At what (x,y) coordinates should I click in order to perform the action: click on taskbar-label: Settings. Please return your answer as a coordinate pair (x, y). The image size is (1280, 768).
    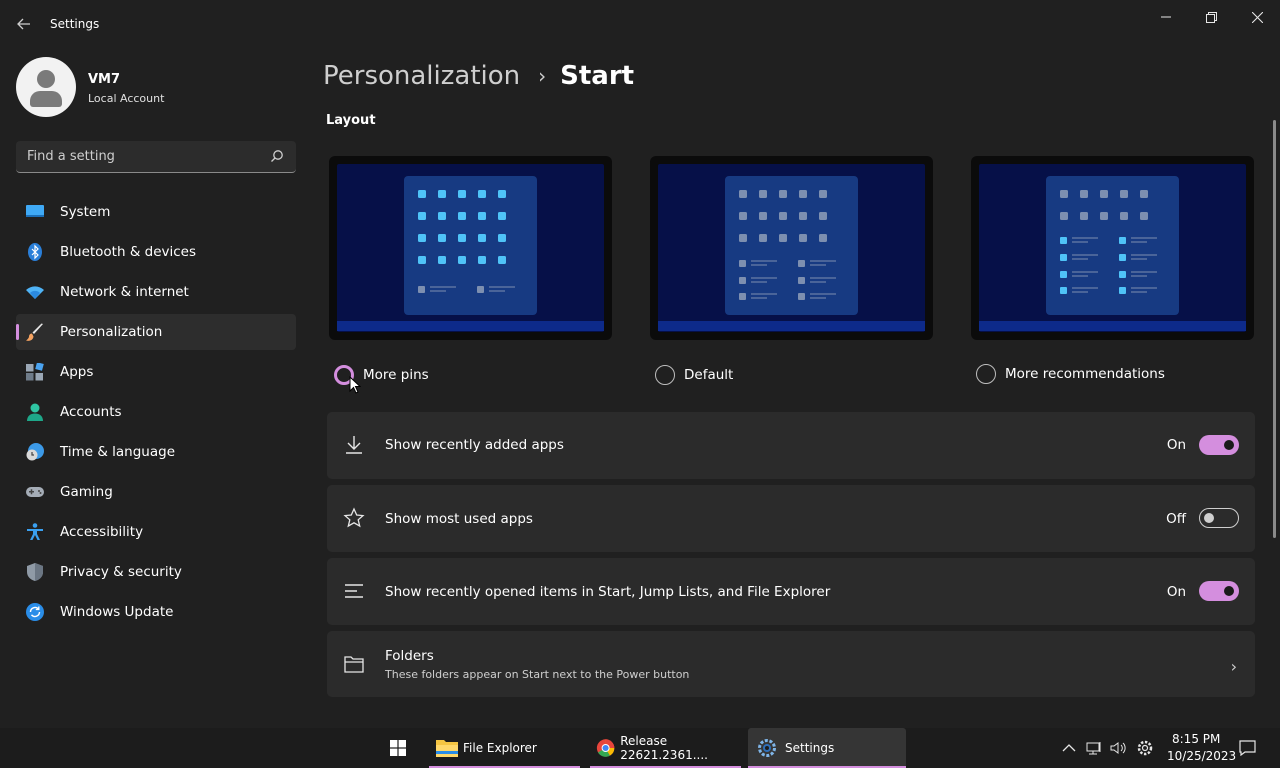
    Looking at the image, I should click on (810, 748).